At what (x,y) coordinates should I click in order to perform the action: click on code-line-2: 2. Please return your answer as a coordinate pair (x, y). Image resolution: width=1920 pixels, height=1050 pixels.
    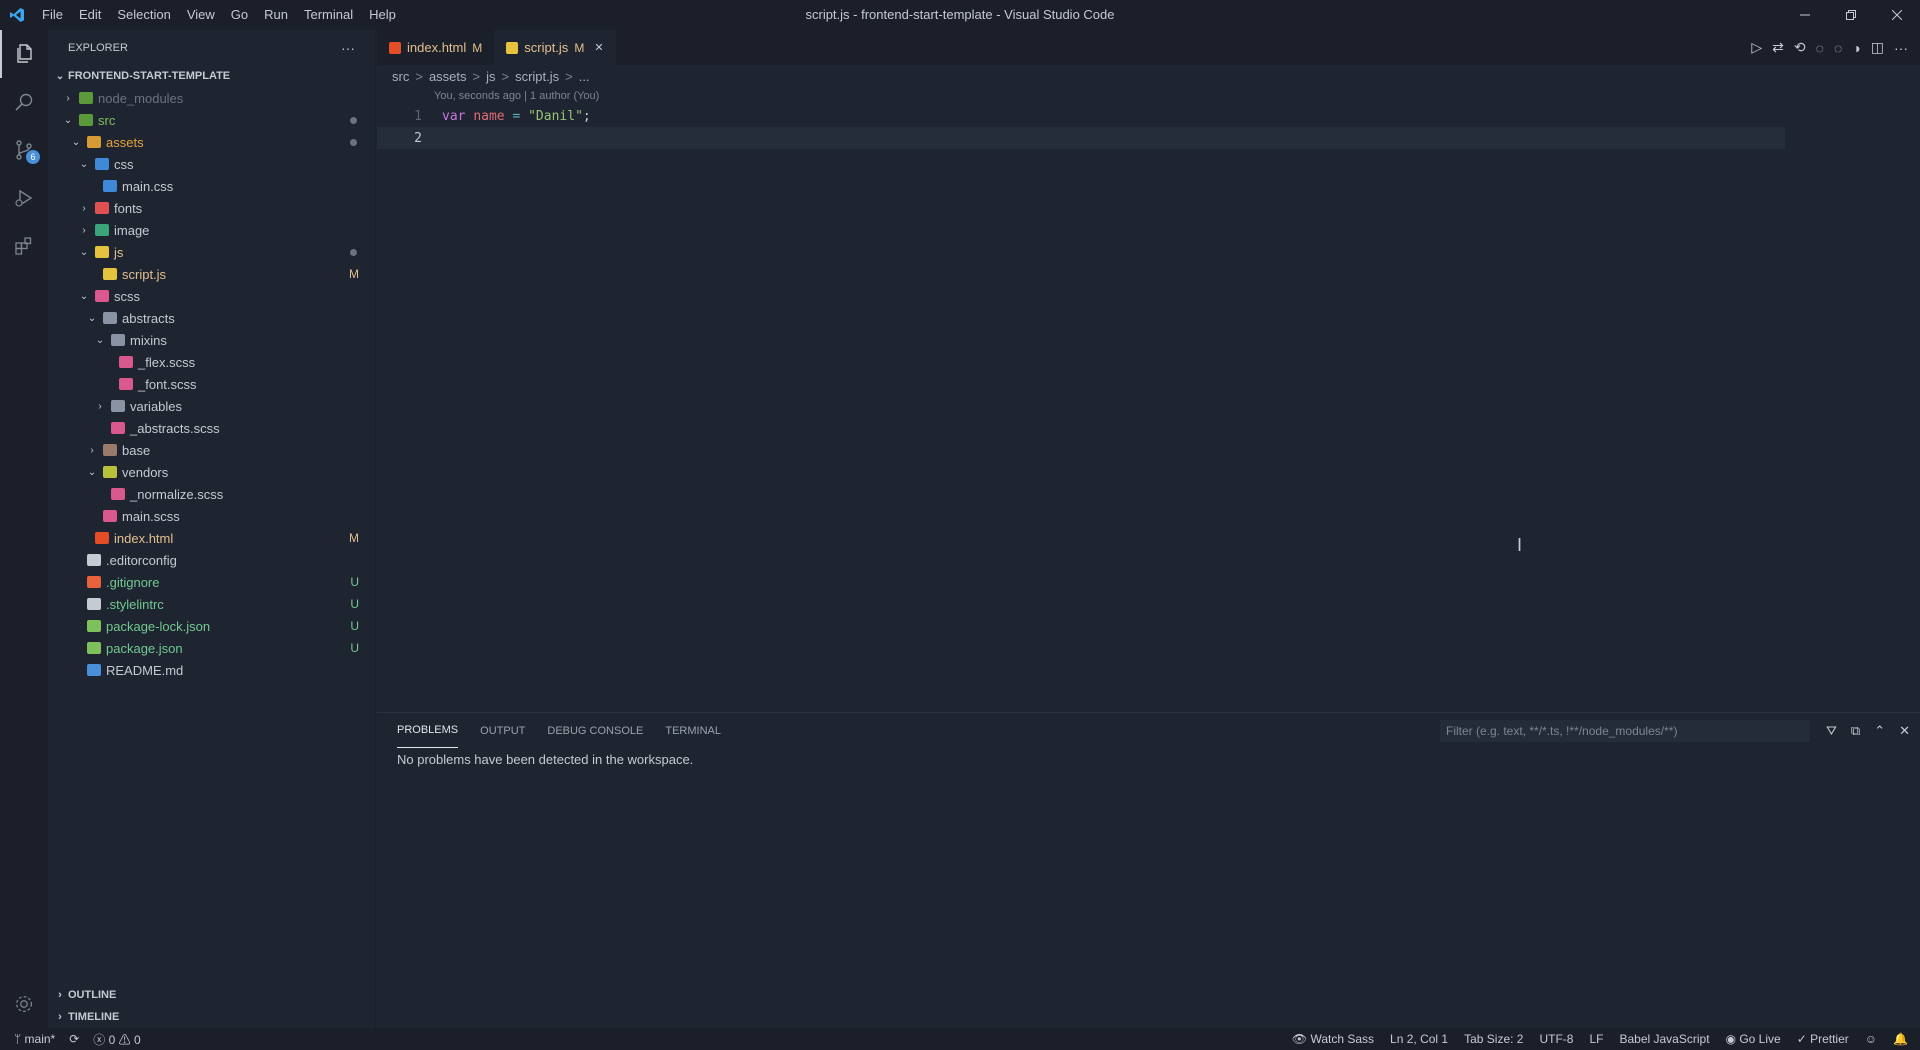
    Looking at the image, I should click on (1081, 138).